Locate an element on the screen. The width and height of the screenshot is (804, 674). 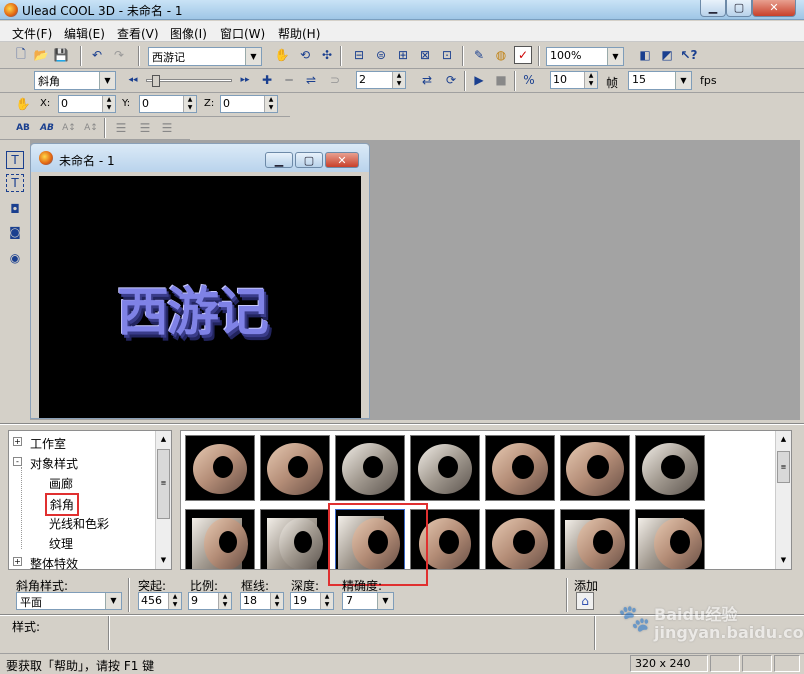
frame-spin: 2 ▲ ▼ is located at coordinates (381, 80).